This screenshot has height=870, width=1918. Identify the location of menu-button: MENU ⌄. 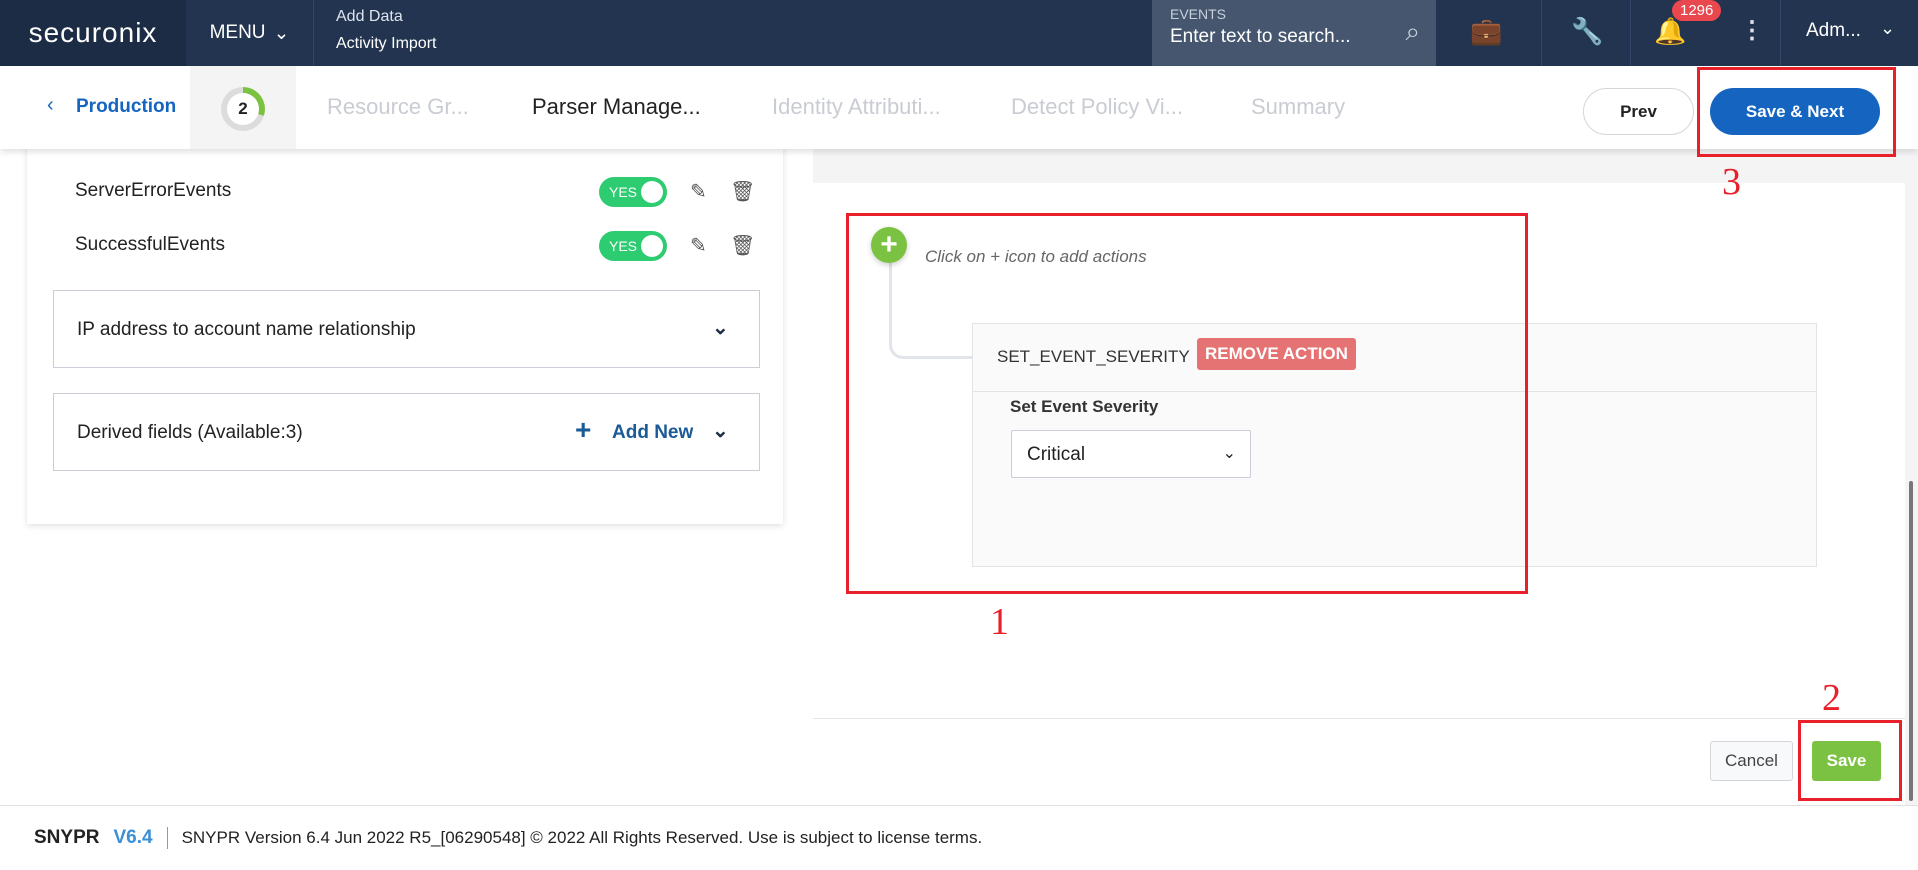
(250, 33).